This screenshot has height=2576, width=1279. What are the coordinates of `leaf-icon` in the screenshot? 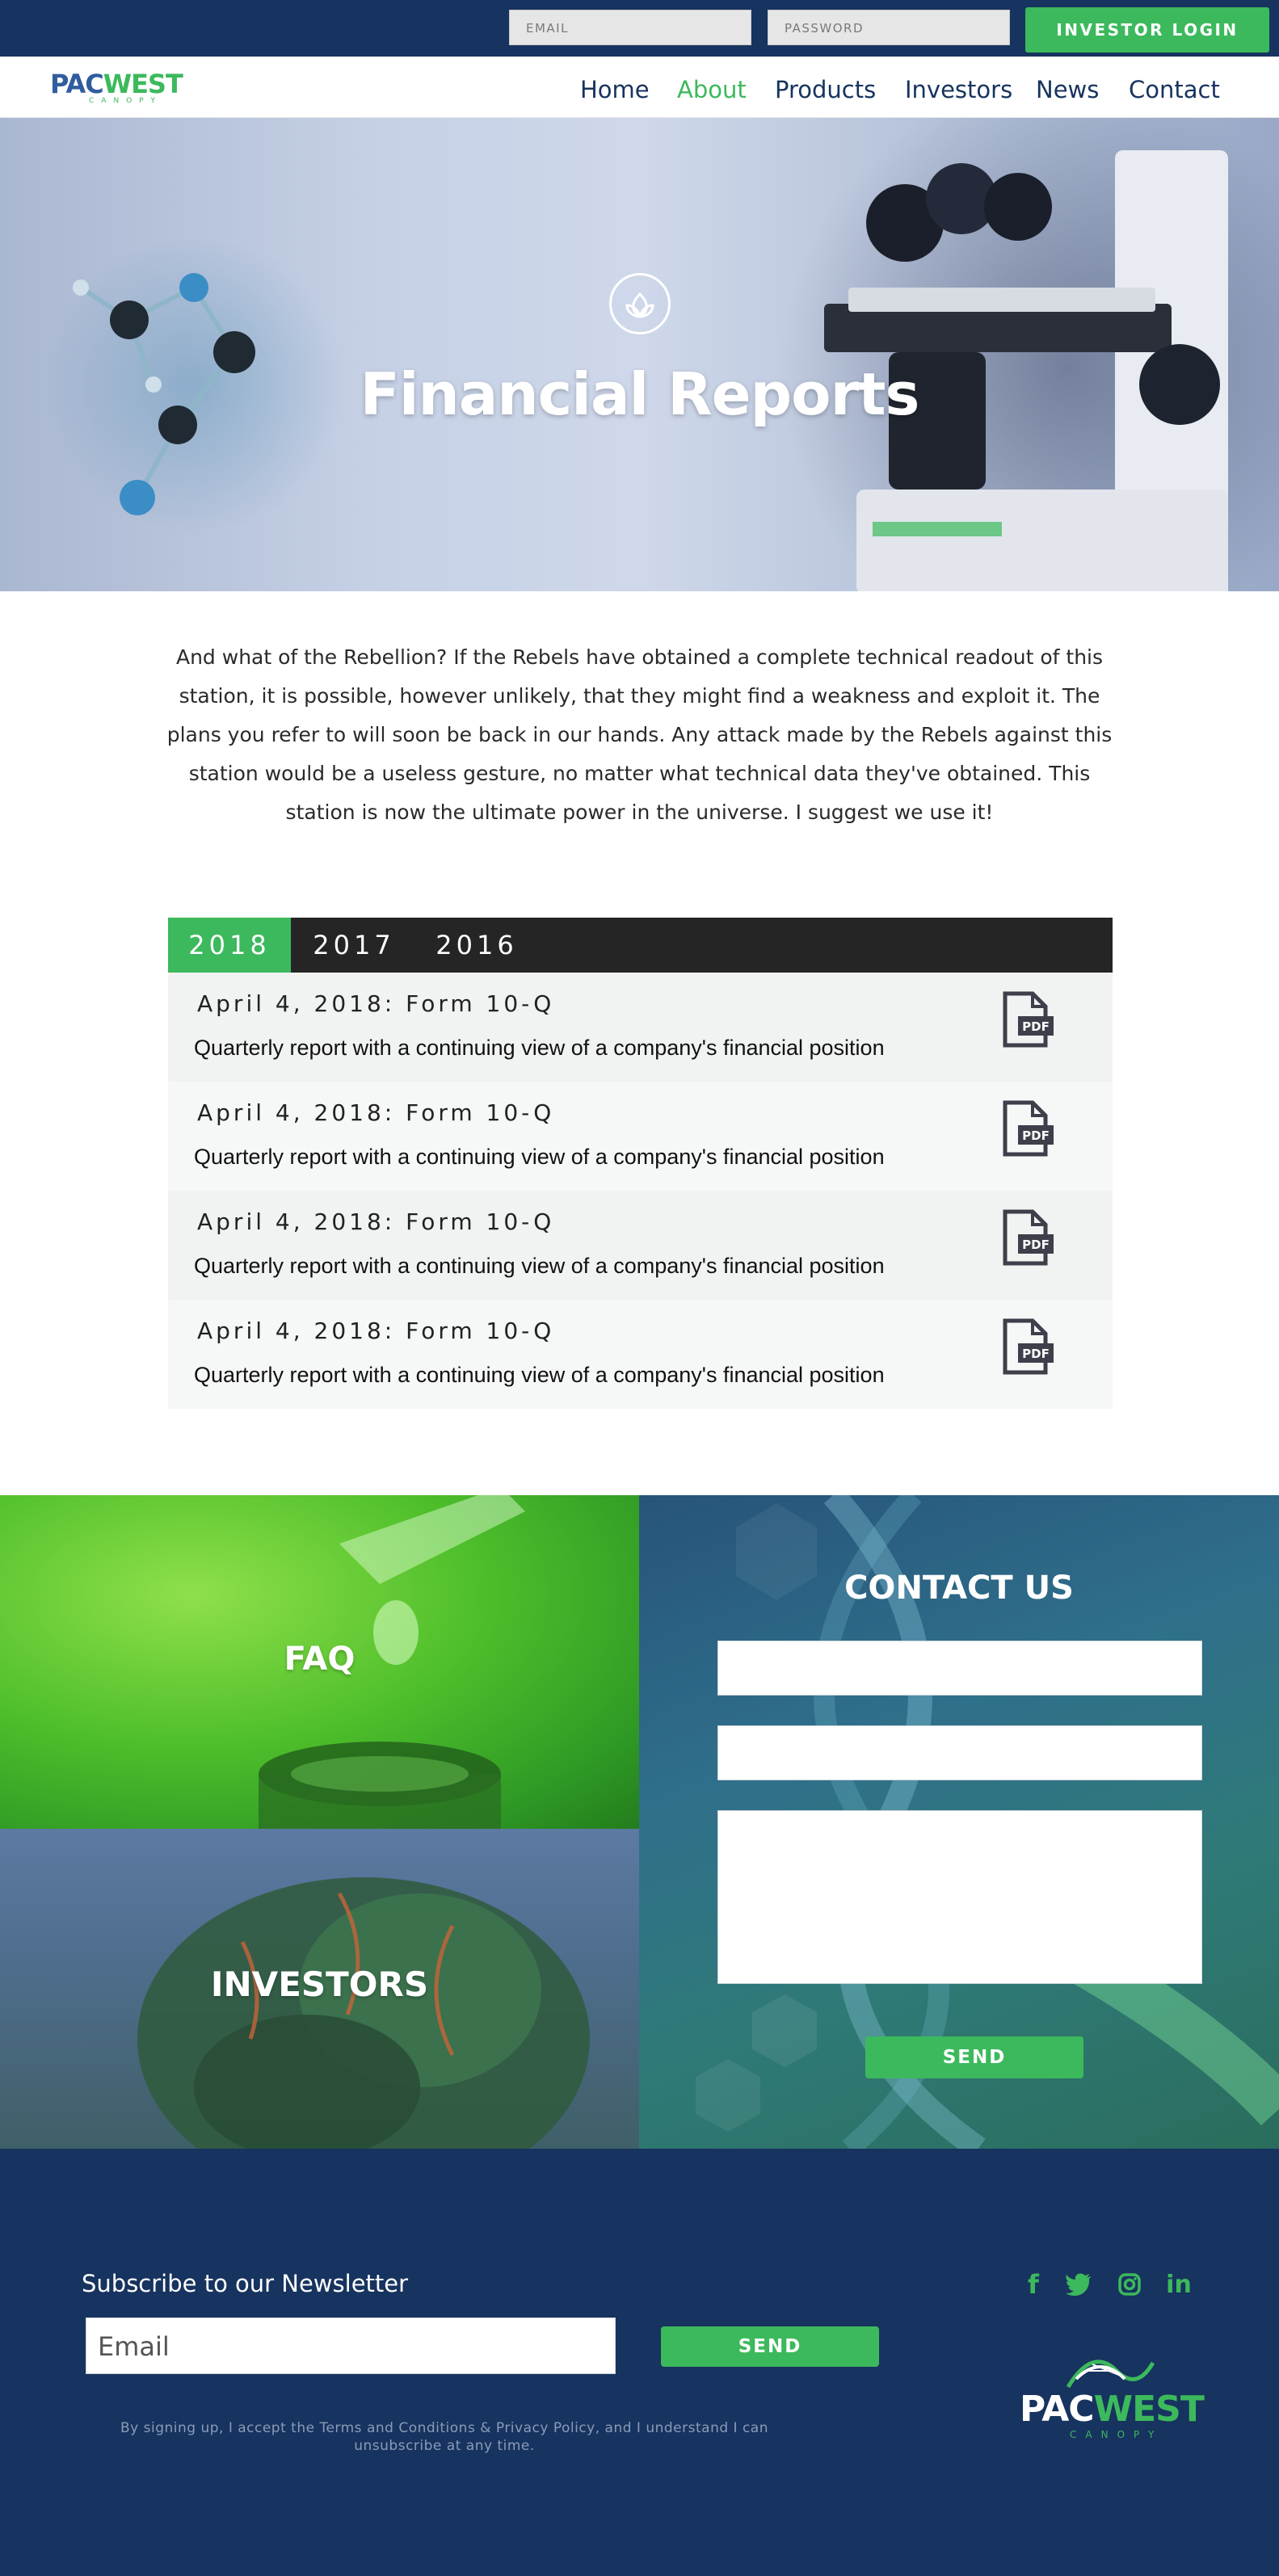 It's located at (640, 303).